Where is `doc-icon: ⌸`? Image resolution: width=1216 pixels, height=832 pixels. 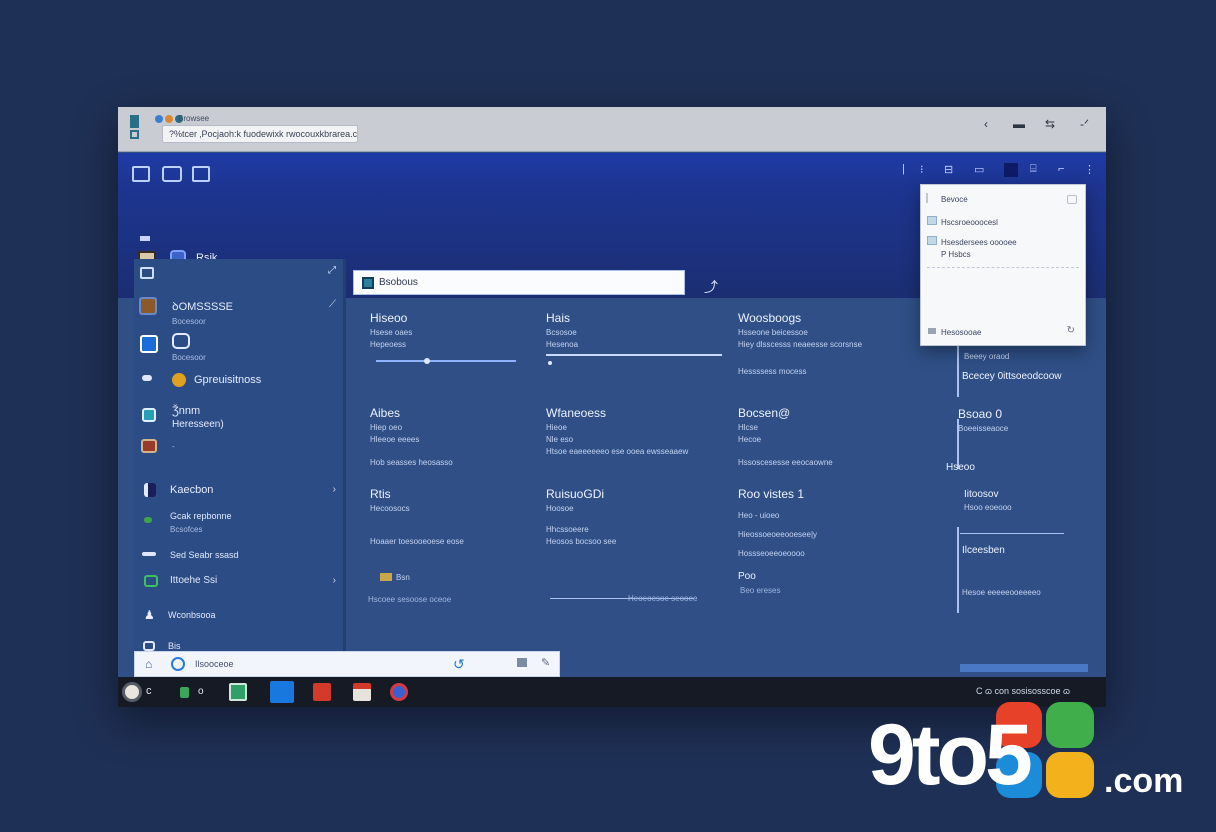
doc-icon: ⌸ is located at coordinates (1033, 169).